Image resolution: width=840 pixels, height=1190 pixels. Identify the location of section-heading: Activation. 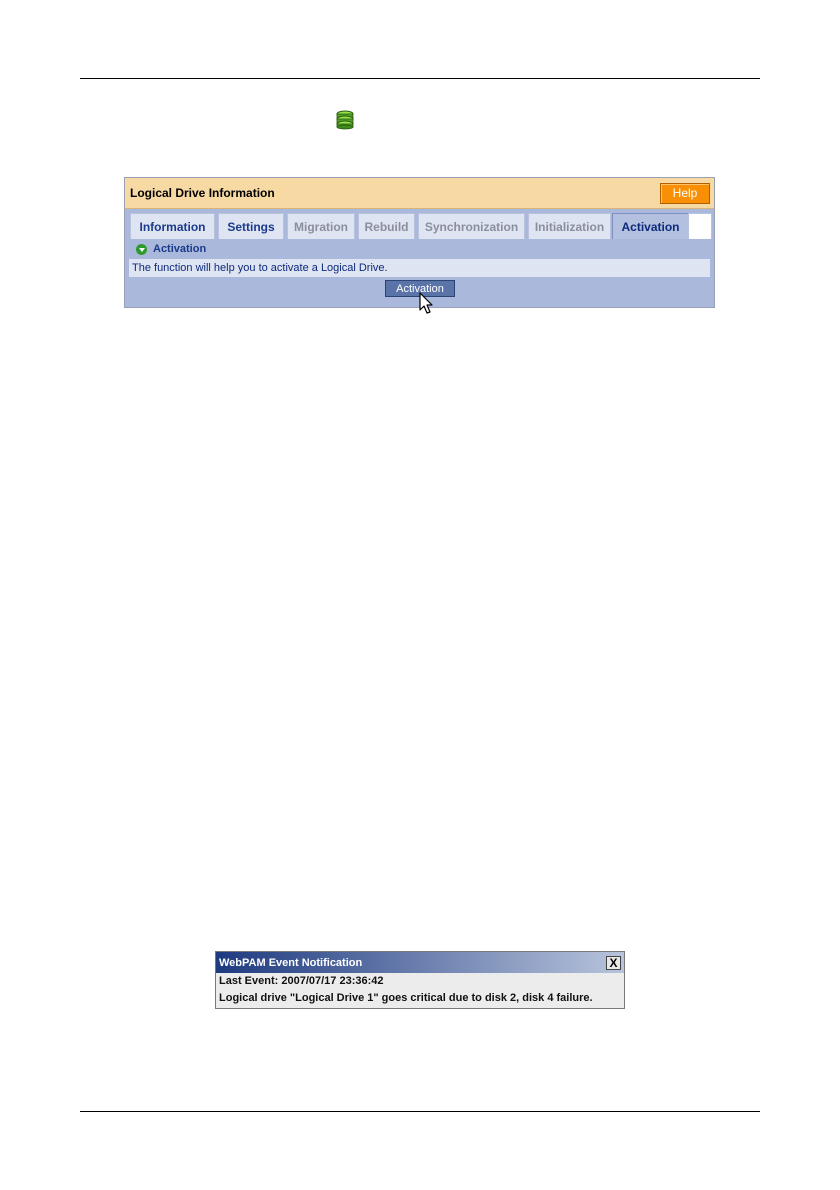
(419, 249).